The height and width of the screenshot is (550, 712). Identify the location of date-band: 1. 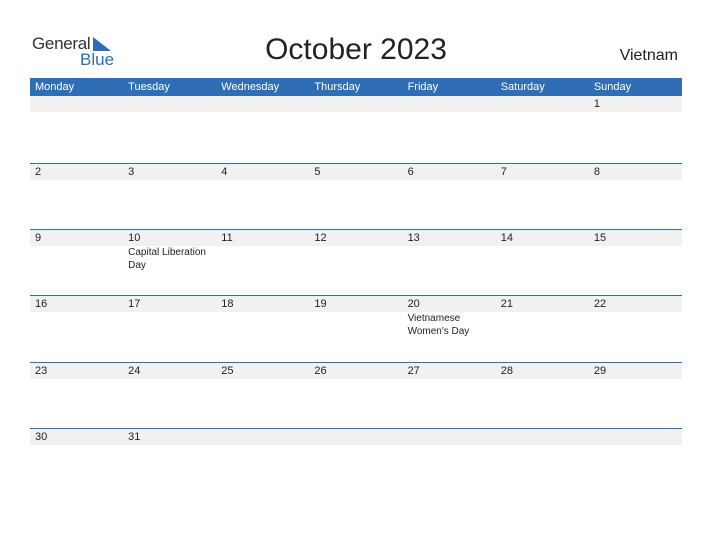
(356, 104).